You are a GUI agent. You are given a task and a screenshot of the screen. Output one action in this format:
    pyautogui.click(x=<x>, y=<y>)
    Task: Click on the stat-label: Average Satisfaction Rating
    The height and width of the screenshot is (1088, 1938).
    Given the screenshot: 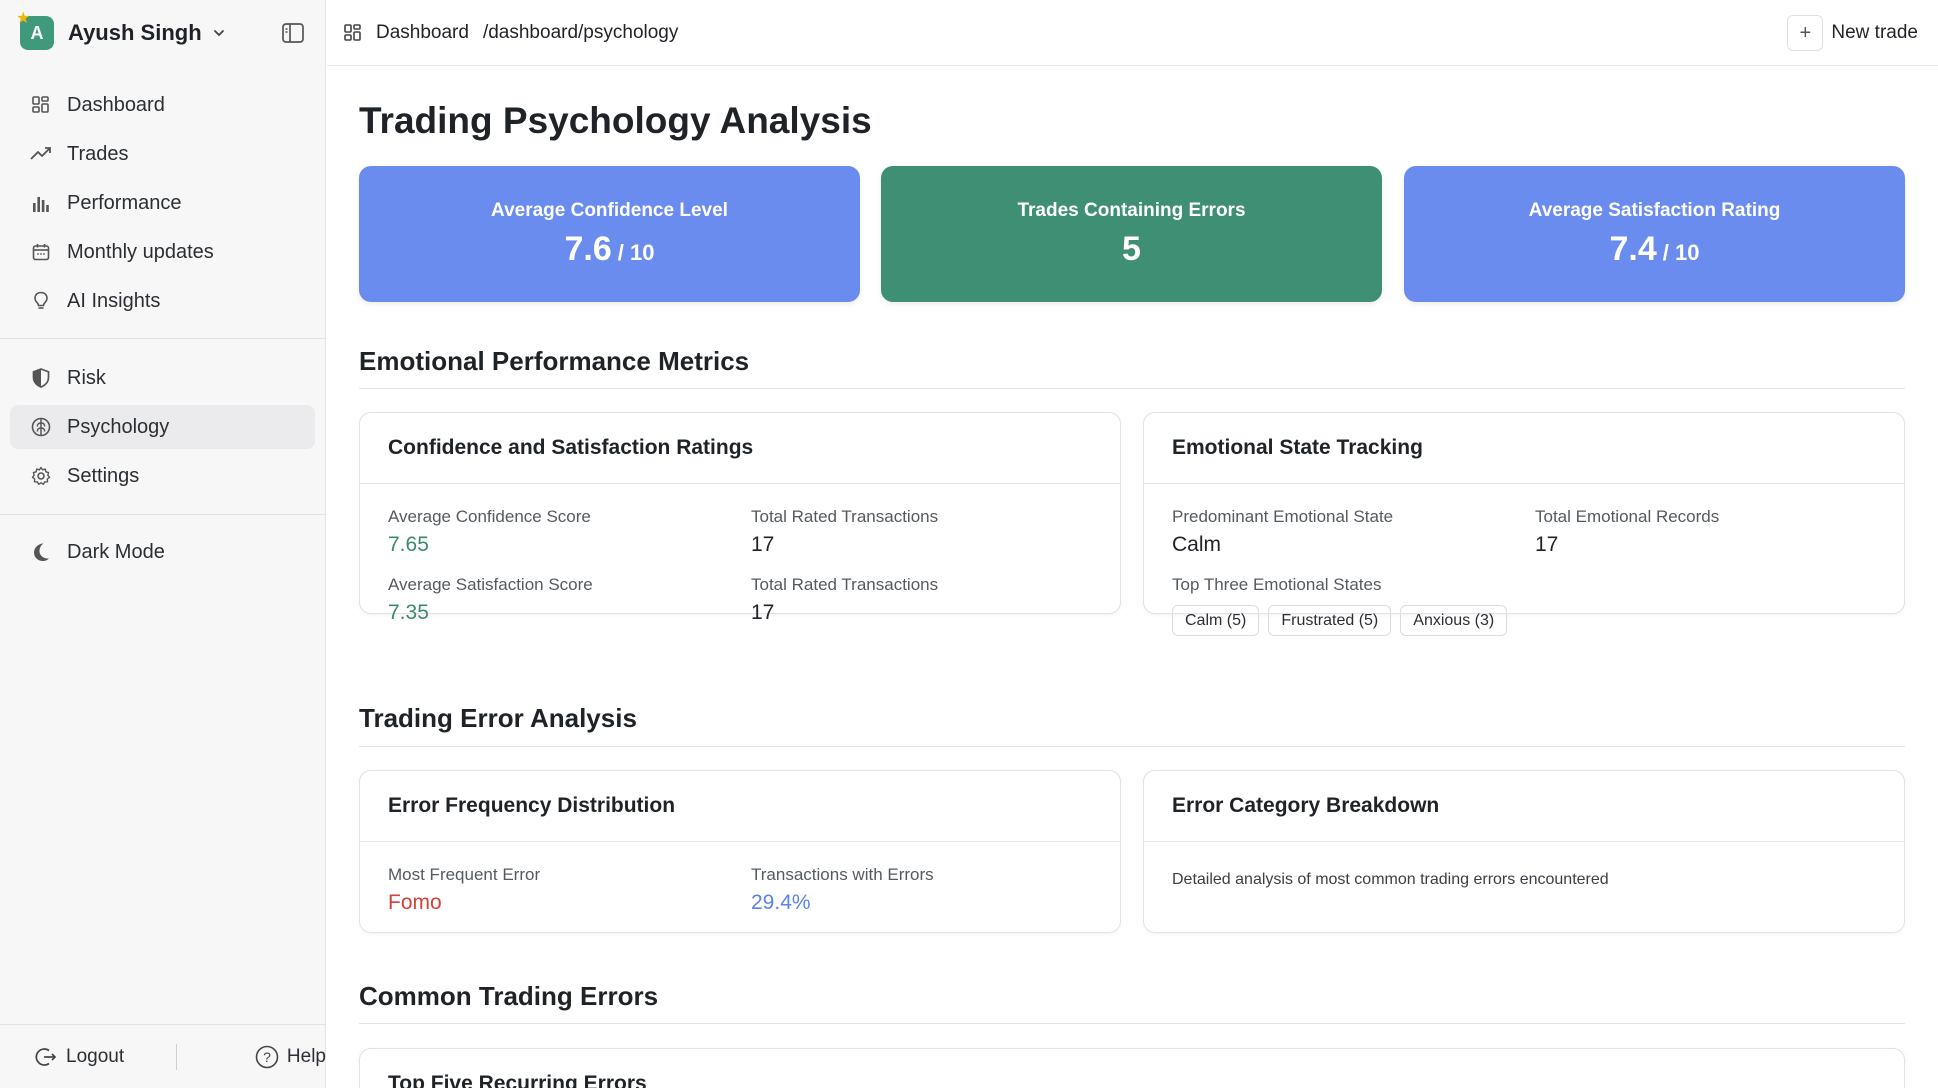 What is the action you would take?
    pyautogui.click(x=1654, y=210)
    